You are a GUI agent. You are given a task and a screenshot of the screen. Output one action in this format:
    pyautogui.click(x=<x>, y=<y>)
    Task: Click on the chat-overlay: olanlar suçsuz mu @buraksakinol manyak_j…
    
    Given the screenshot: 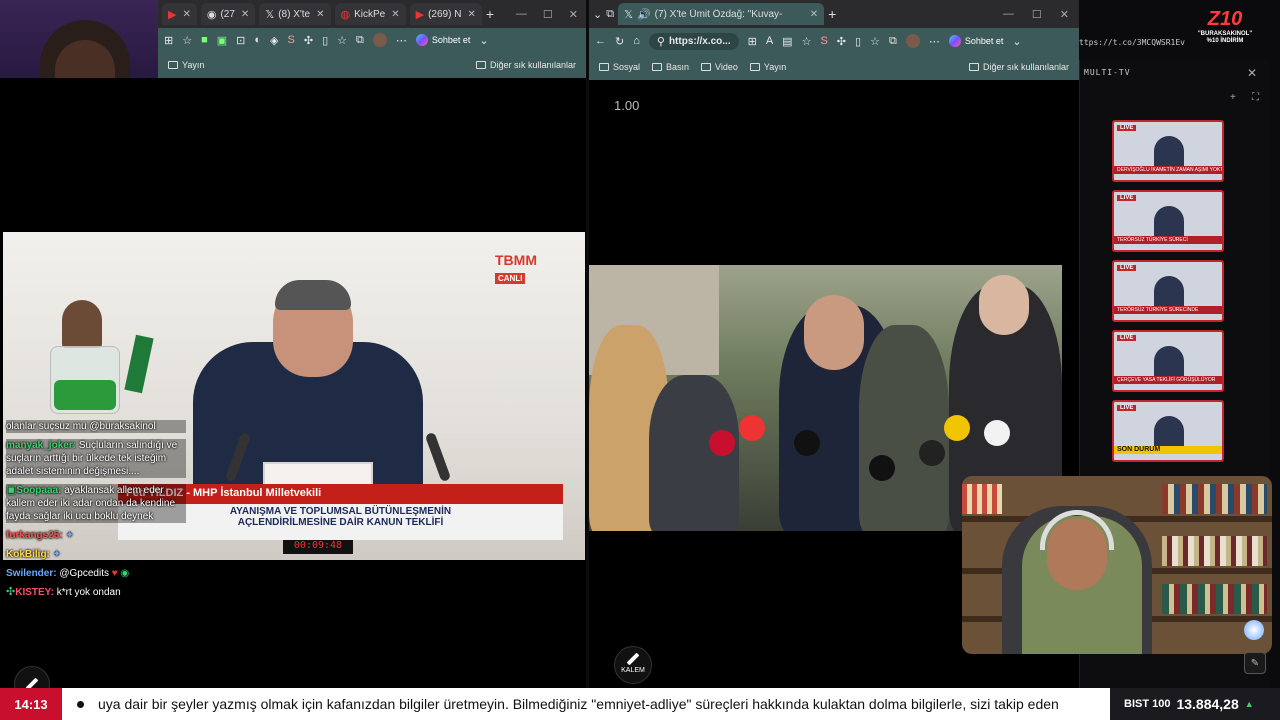 What is the action you would take?
    pyautogui.click(x=96, y=512)
    